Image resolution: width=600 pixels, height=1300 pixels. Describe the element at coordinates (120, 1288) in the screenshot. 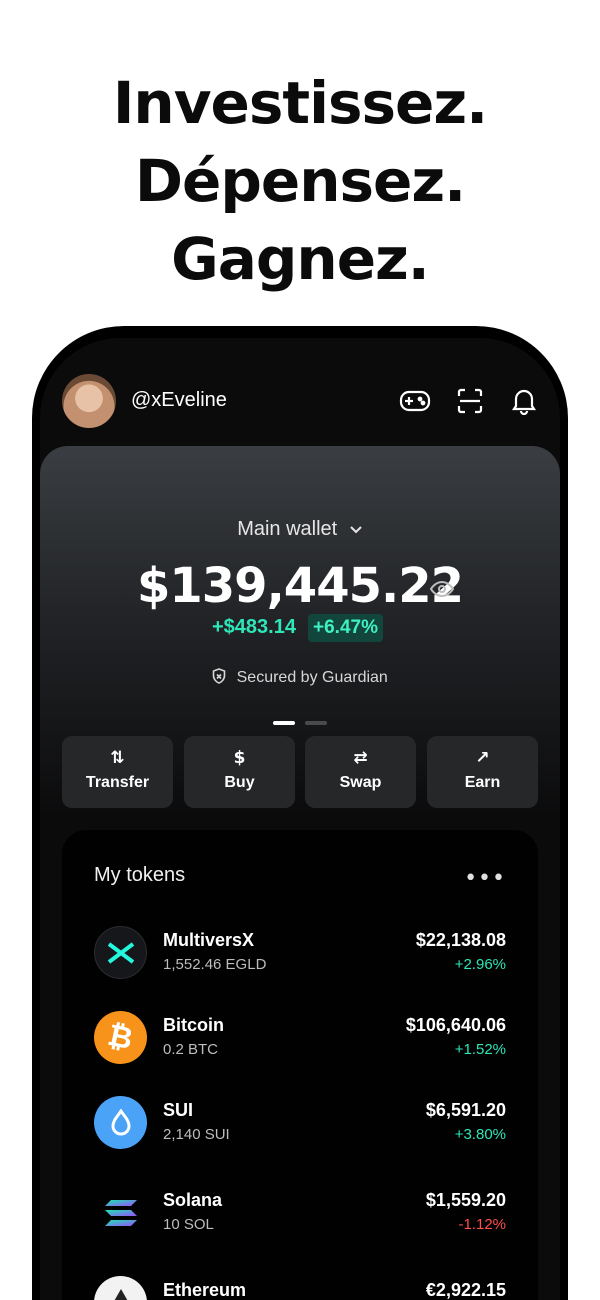

I see `ethereum-icon` at that location.